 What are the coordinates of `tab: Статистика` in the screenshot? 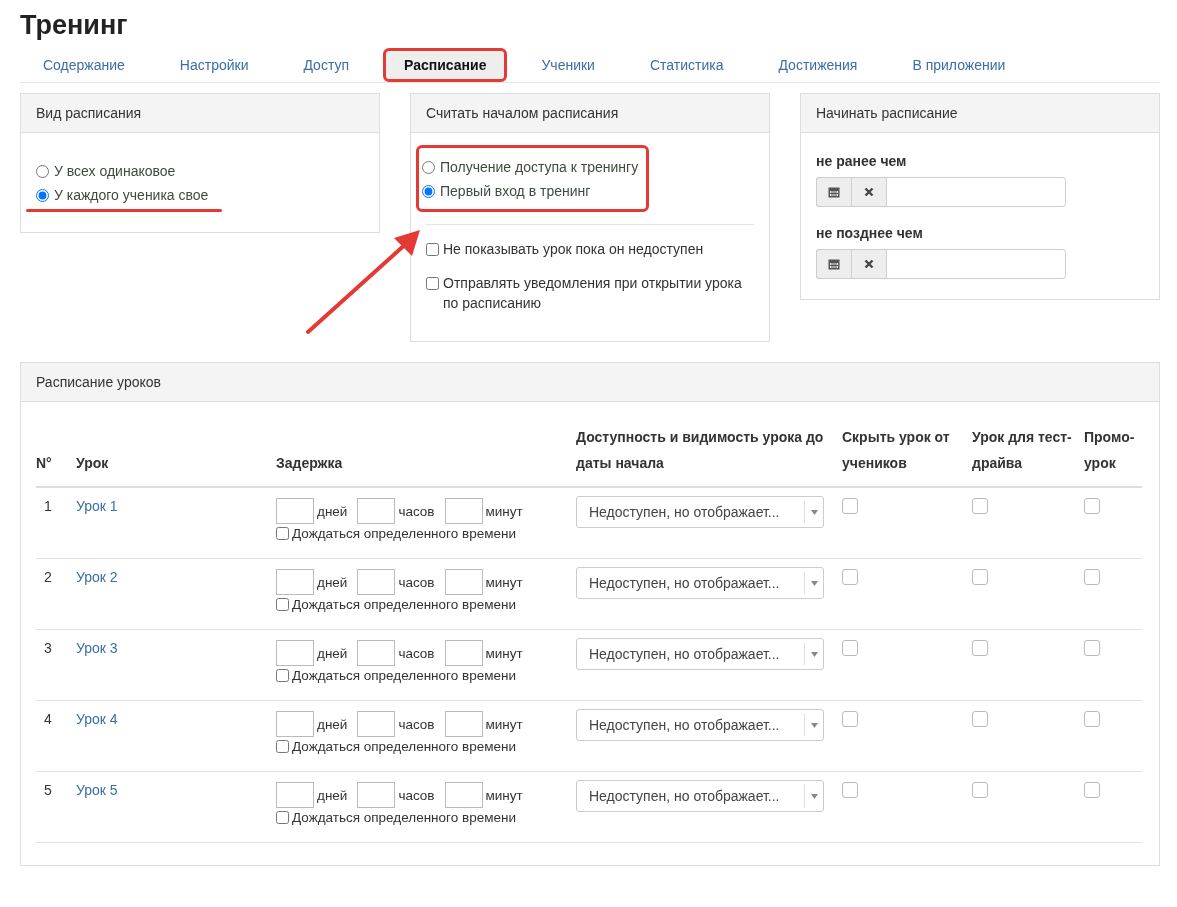 It's located at (686, 65).